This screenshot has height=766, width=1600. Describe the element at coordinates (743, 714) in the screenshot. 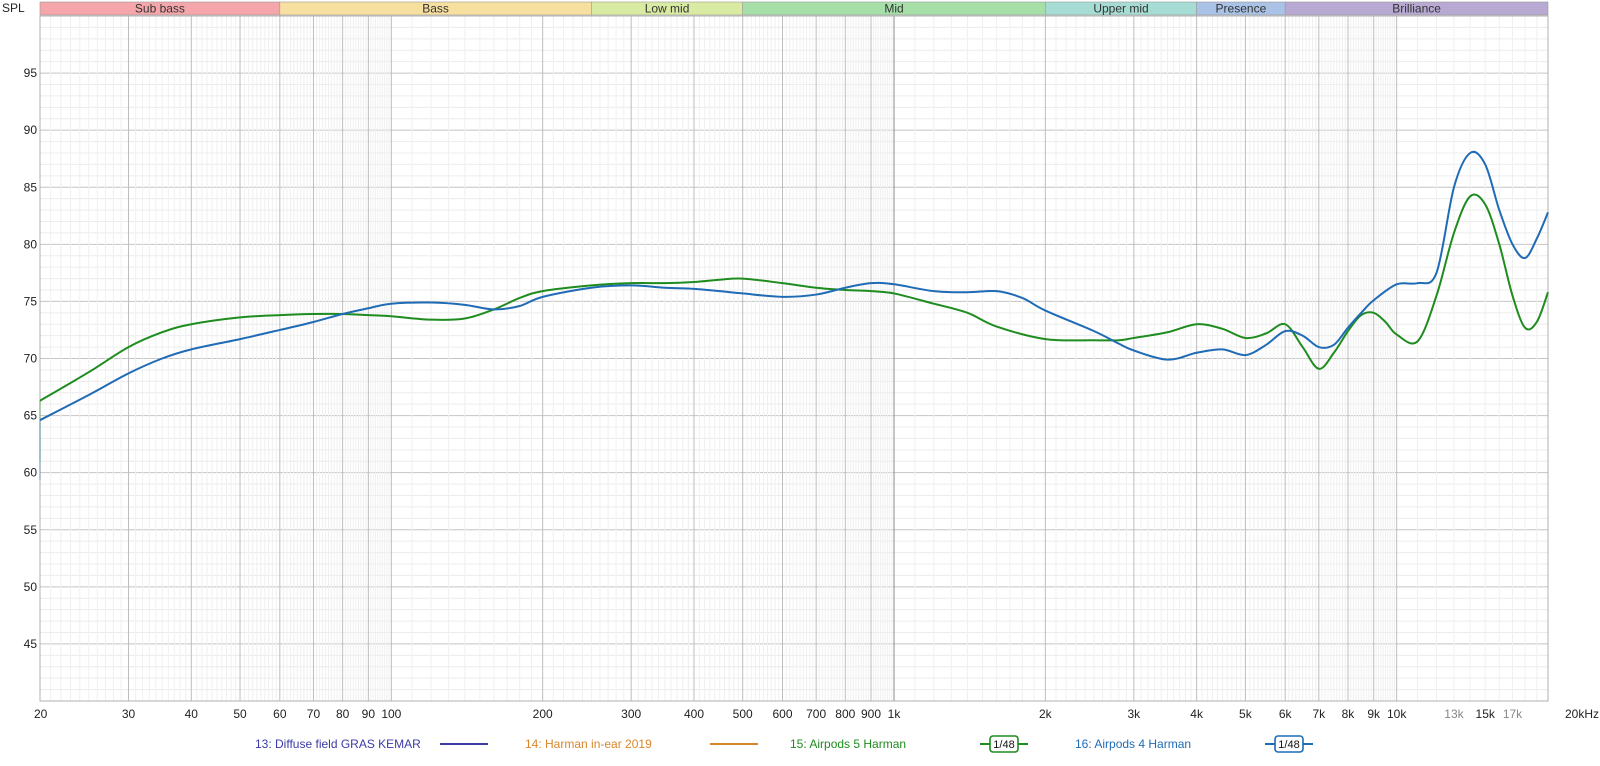

I see `x-tick-label: 500` at that location.